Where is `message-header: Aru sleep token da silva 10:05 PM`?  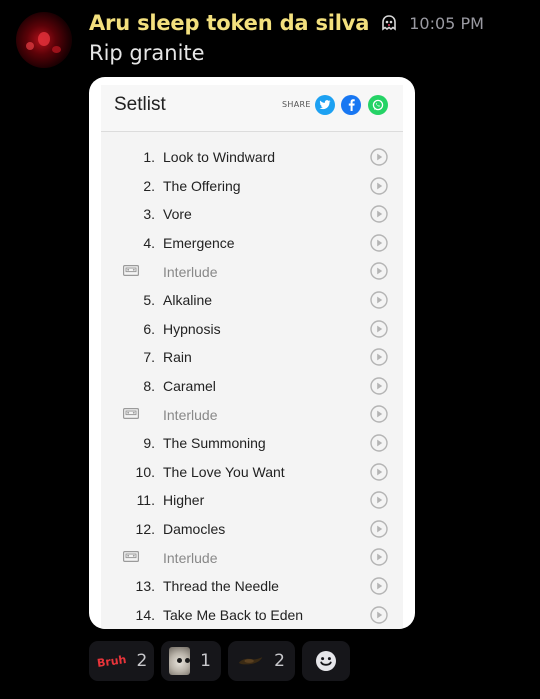
message-header: Aru sleep token da silva 10:05 PM is located at coordinates (286, 23).